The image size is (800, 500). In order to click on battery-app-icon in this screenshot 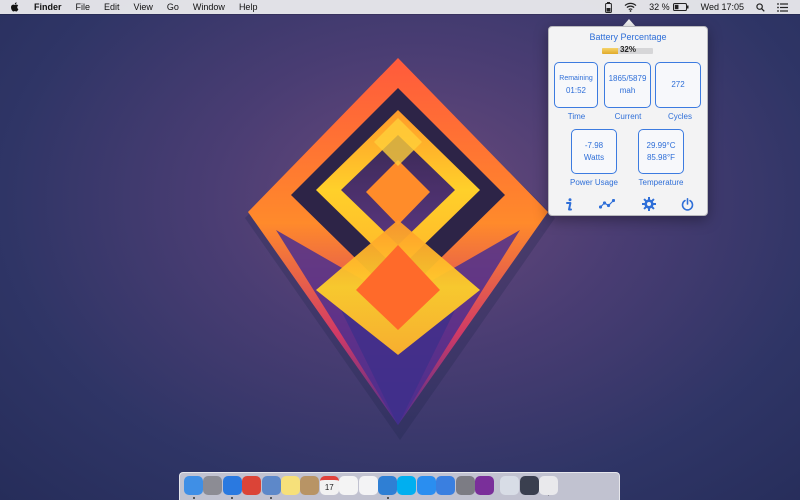, I will do `click(609, 7)`.